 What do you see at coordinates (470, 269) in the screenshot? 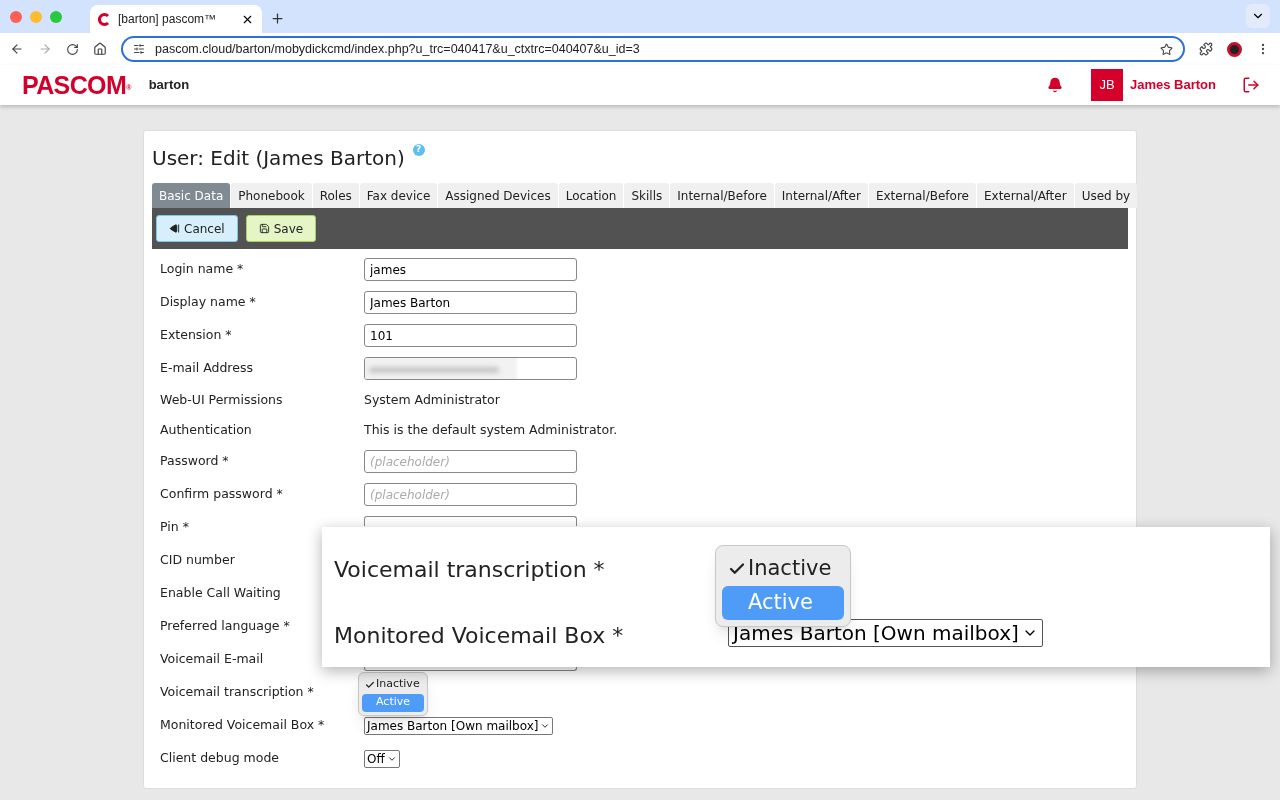
I see `text-input: james` at bounding box center [470, 269].